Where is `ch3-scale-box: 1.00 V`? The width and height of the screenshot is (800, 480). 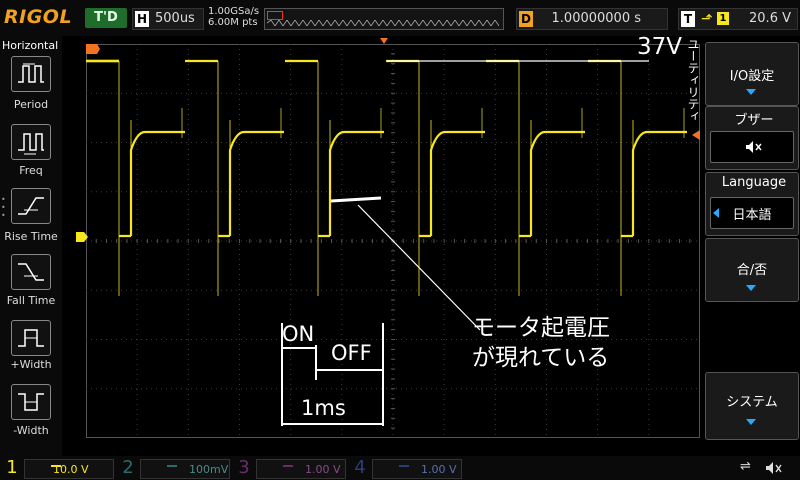 ch3-scale-box: 1.00 V is located at coordinates (301, 469).